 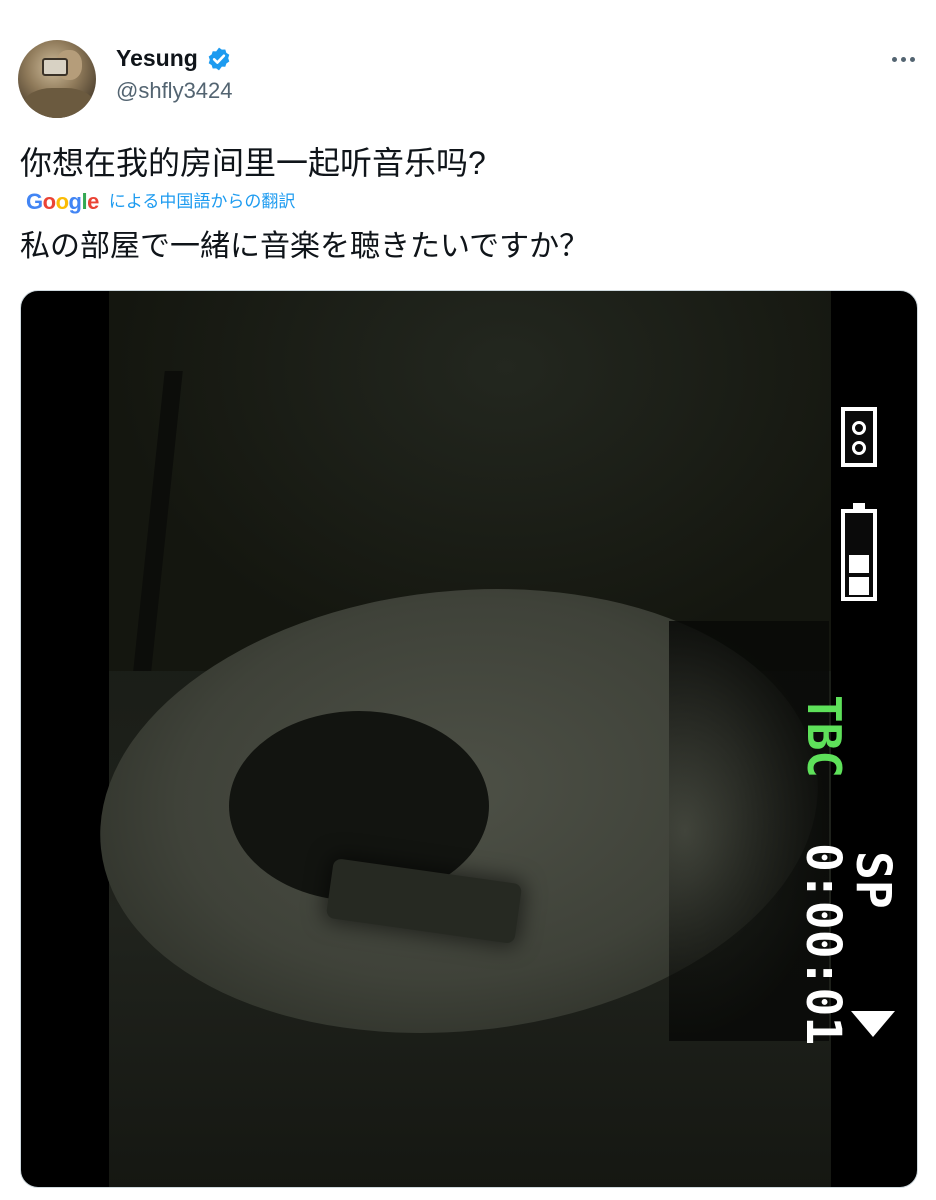 I want to click on osd-mode-label: SP, so click(x=873, y=880).